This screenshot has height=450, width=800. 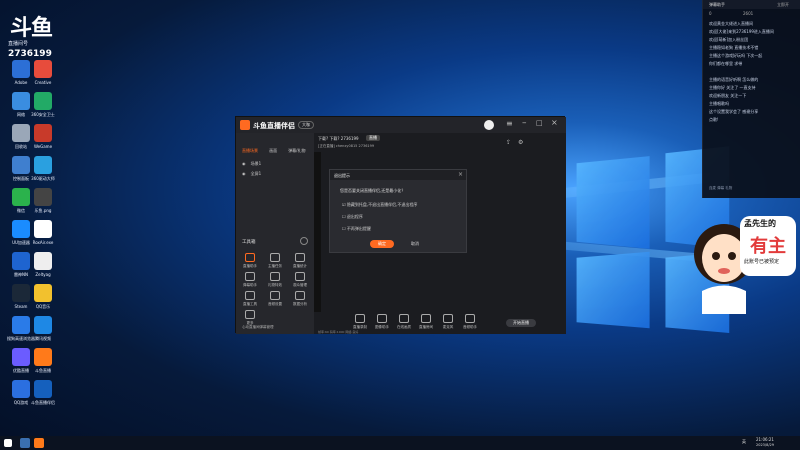 I want to click on main-header-sub: [正在直播] chenxy0815 2736199, so click(x=346, y=146).